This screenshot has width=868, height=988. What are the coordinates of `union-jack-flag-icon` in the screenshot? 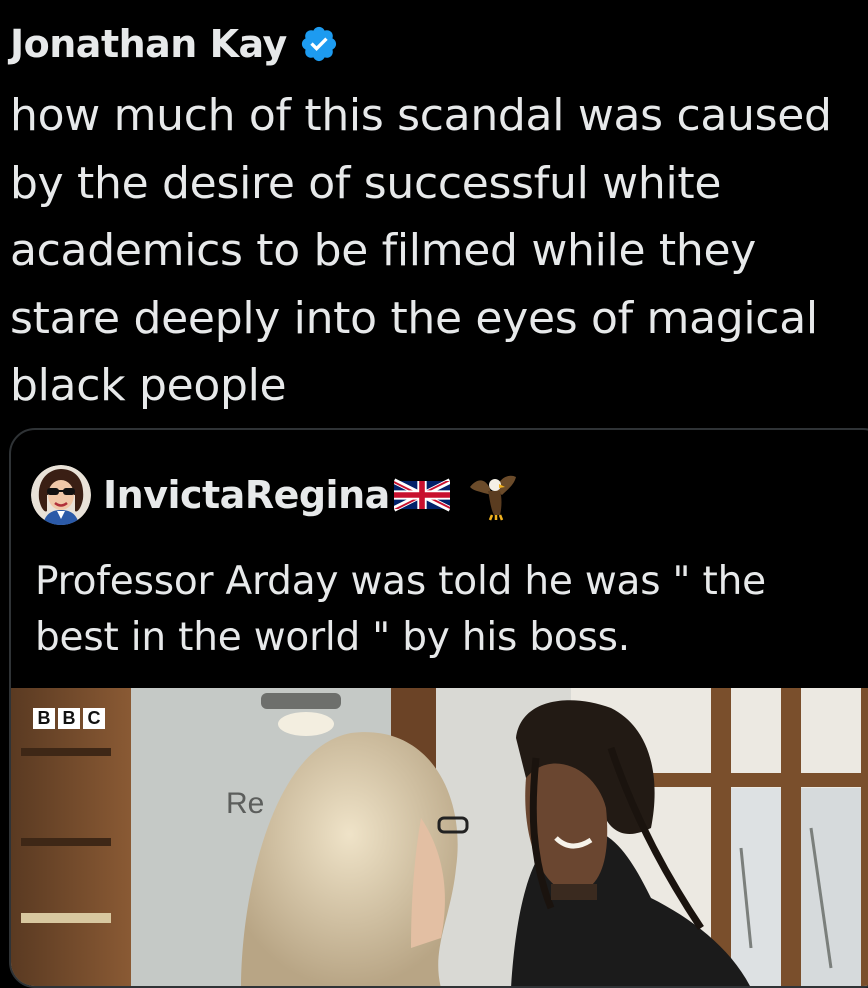 It's located at (421, 495).